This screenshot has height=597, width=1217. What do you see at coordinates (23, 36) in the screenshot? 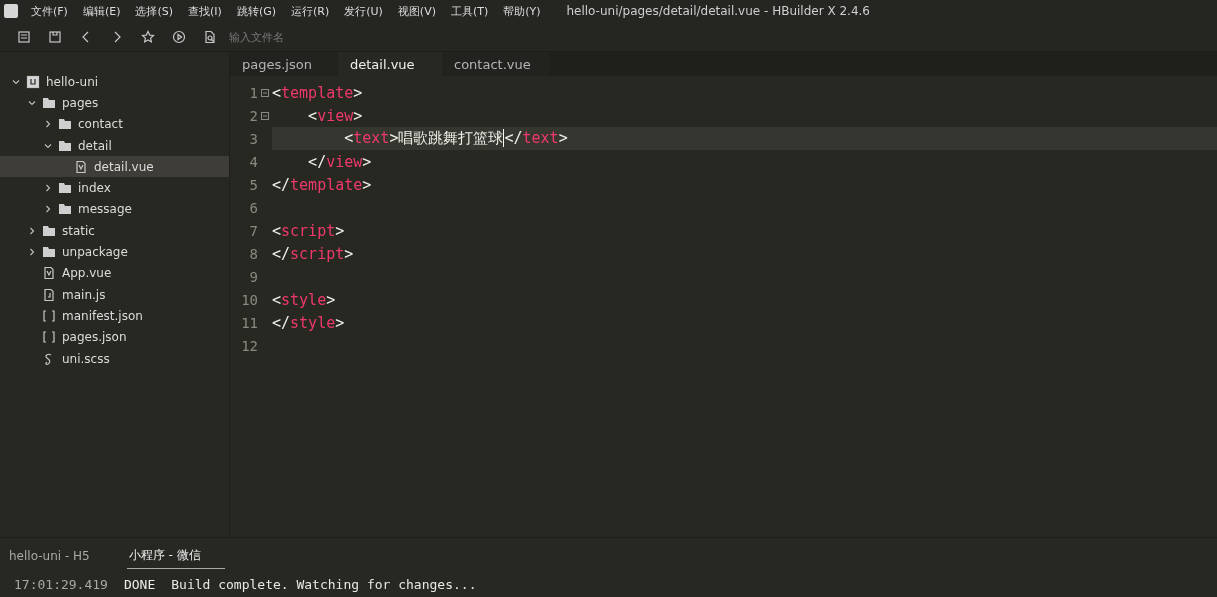
I see `outline-icon` at bounding box center [23, 36].